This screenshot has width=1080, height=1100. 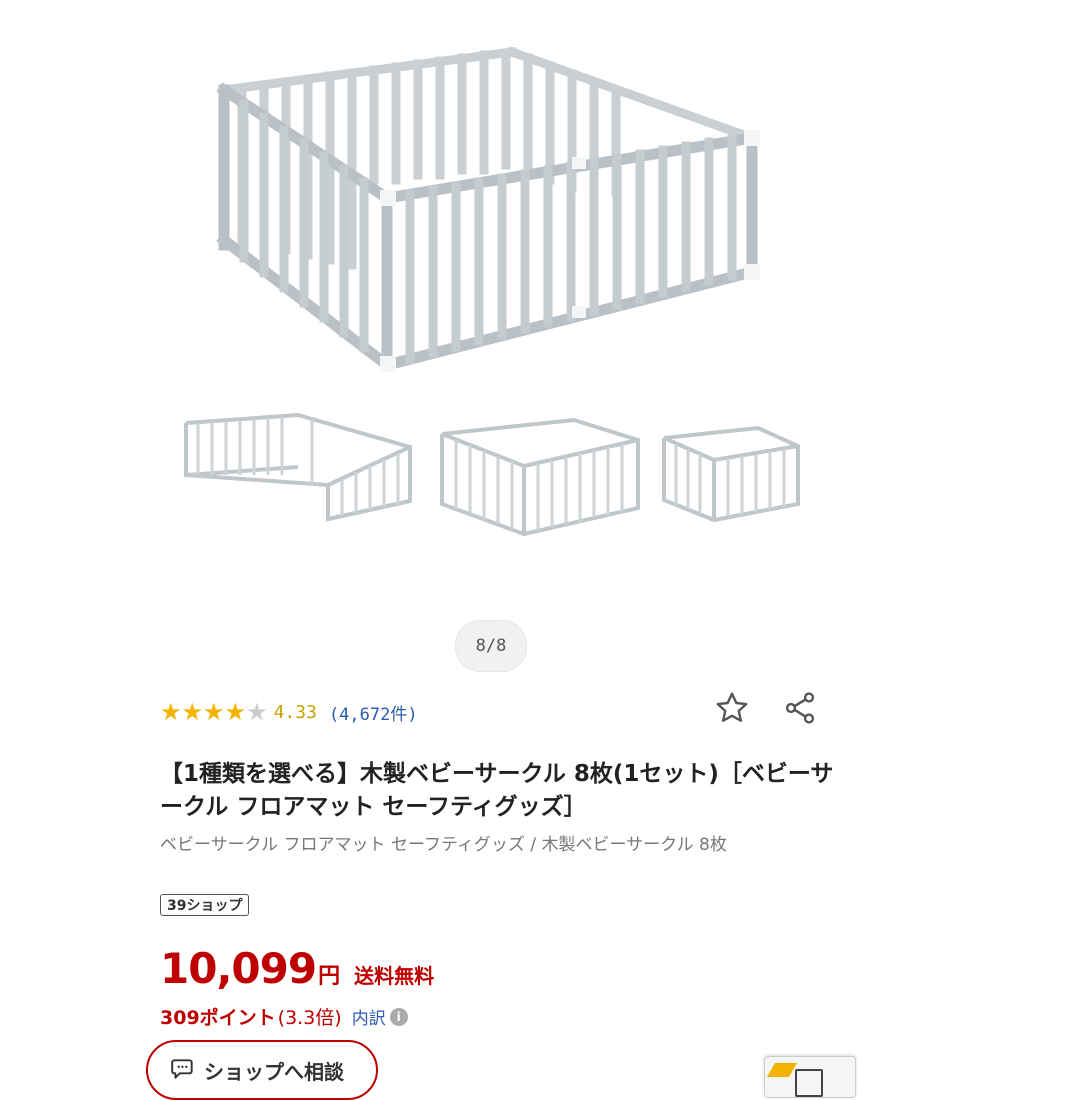 I want to click on floating-action-button, so click(x=810, y=1077).